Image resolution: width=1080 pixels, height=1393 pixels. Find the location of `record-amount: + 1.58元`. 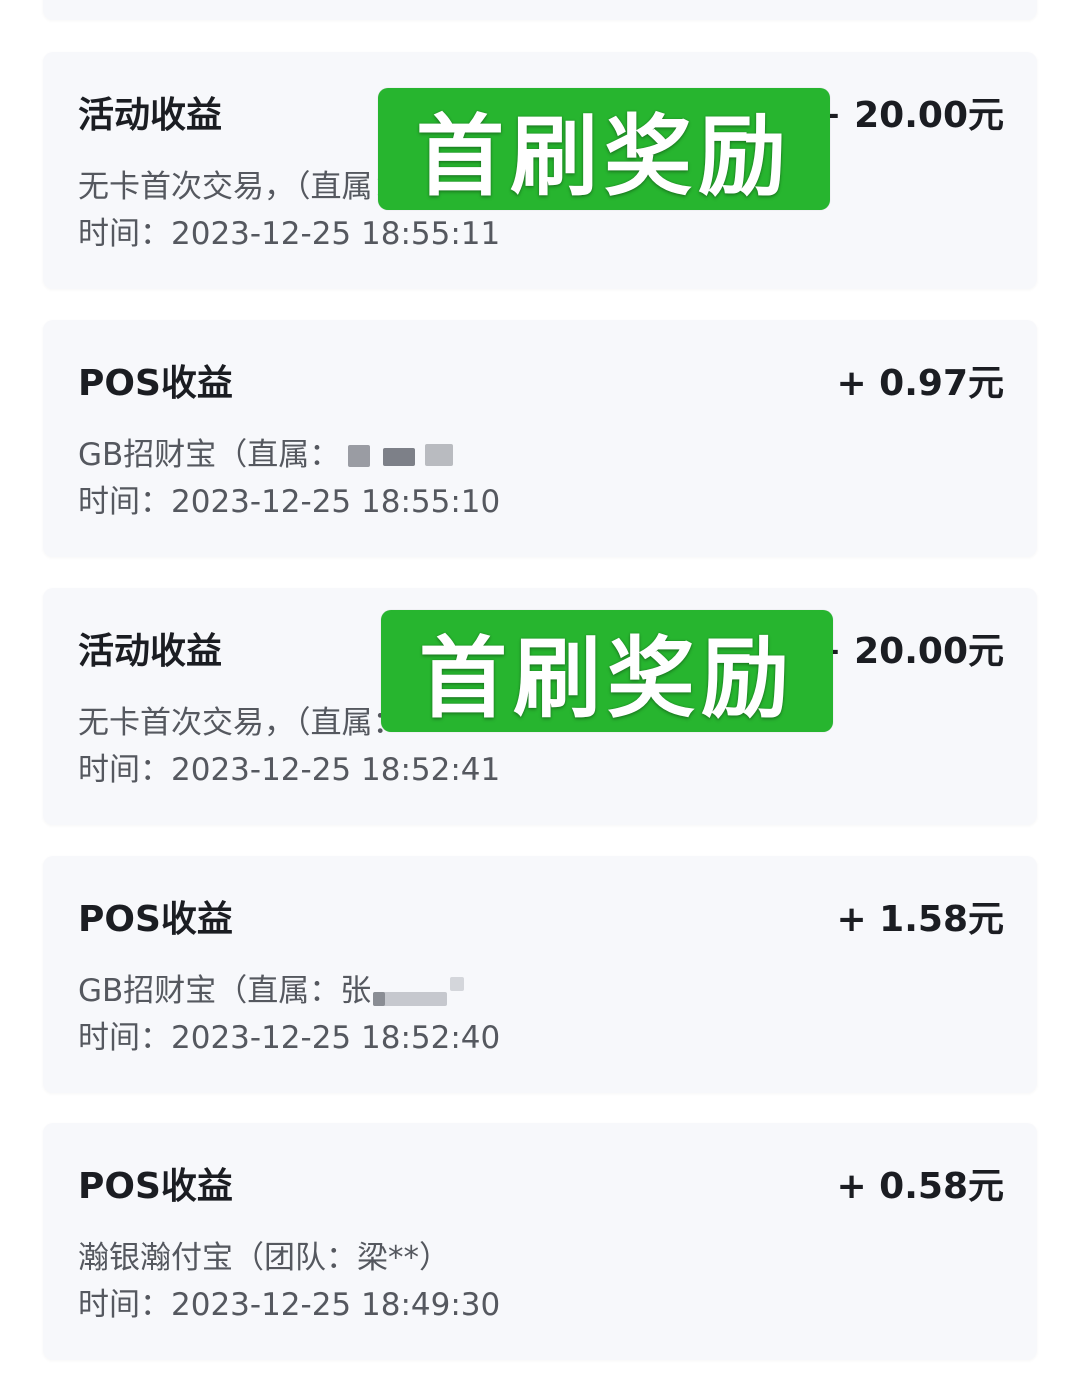

record-amount: + 1.58元 is located at coordinates (920, 919).